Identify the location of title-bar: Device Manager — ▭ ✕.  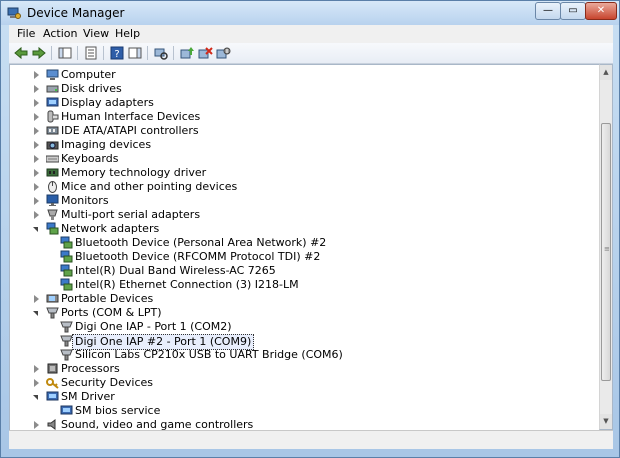
(310, 13).